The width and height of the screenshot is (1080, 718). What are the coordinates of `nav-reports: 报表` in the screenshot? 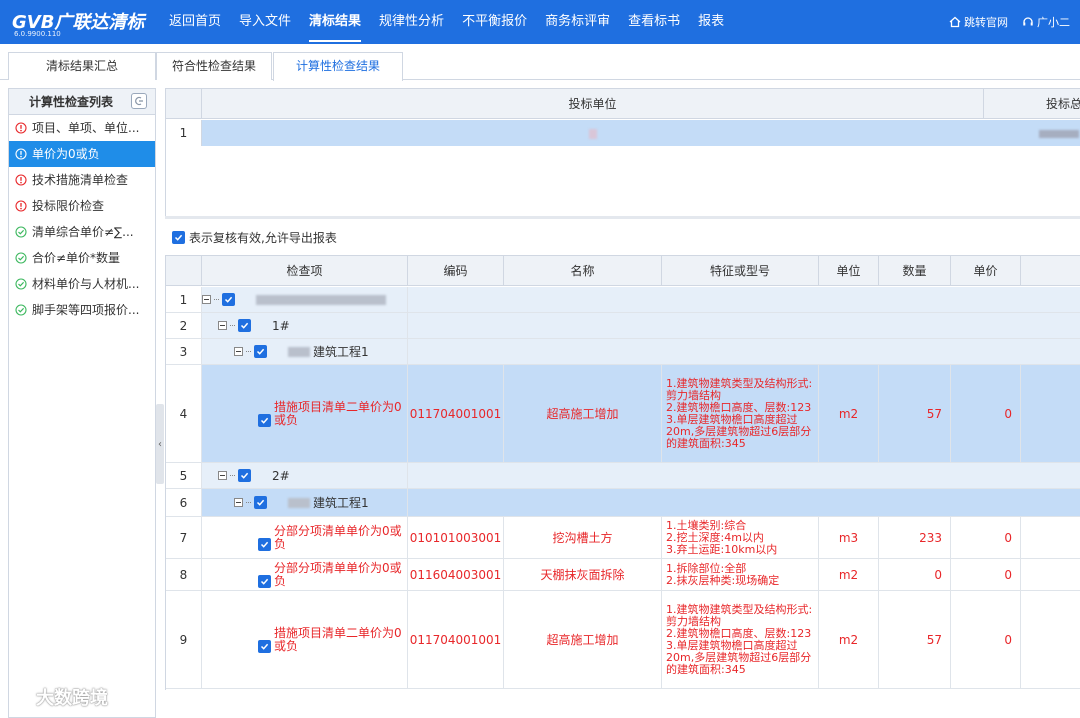 It's located at (711, 22).